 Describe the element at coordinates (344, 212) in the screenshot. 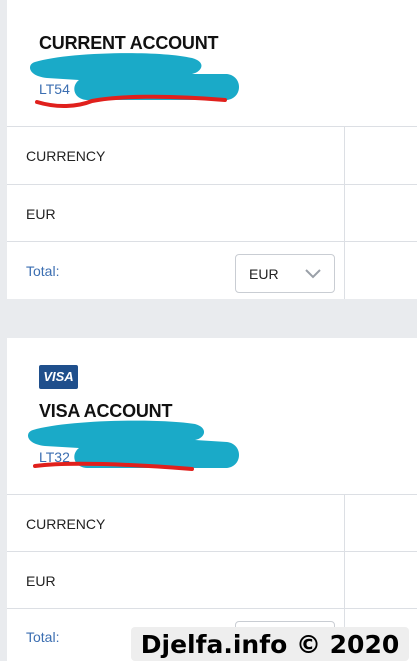

I see `column-divider` at that location.